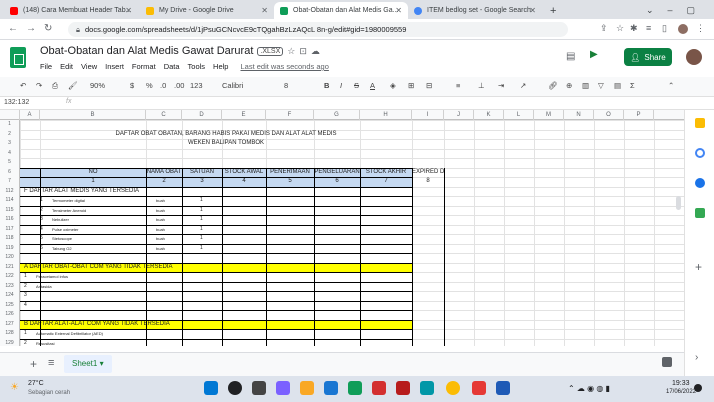 The width and height of the screenshot is (714, 402). I want to click on star-icon: ☆, so click(291, 51).